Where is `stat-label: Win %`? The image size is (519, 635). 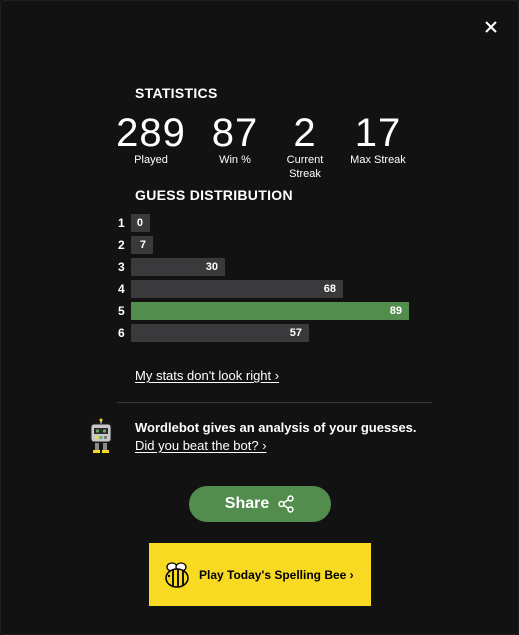 stat-label: Win % is located at coordinates (235, 160).